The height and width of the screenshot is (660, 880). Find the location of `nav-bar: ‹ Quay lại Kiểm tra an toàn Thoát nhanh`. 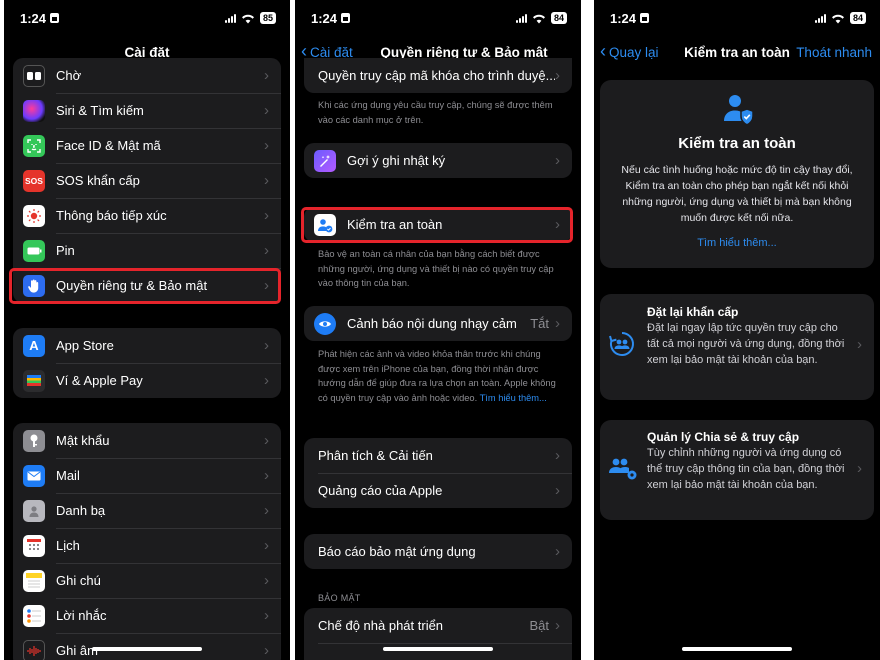

nav-bar: ‹ Quay lại Kiểm tra an toàn Thoát nhanh is located at coordinates (737, 52).